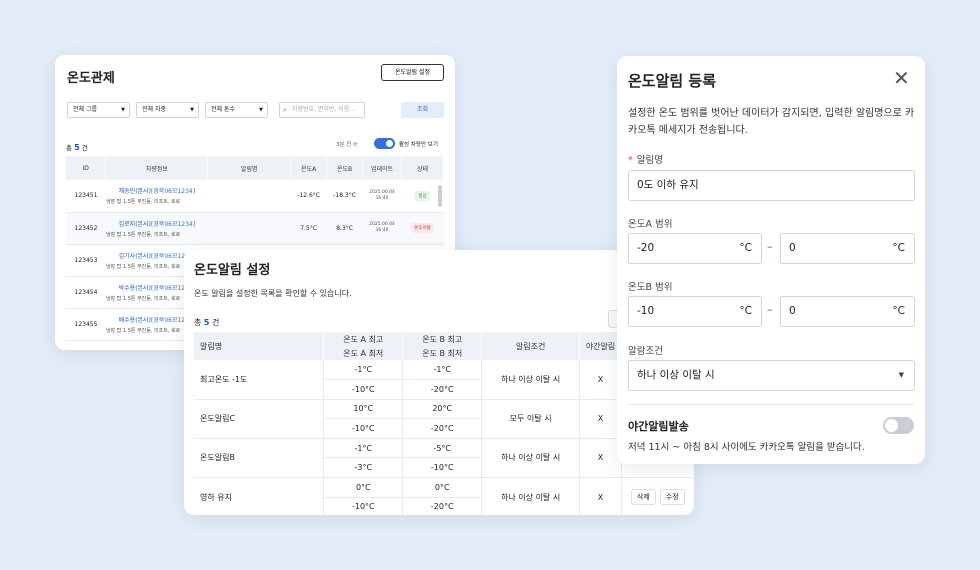 The width and height of the screenshot is (980, 570). I want to click on range-a-min-input: -20 °C, so click(695, 248).